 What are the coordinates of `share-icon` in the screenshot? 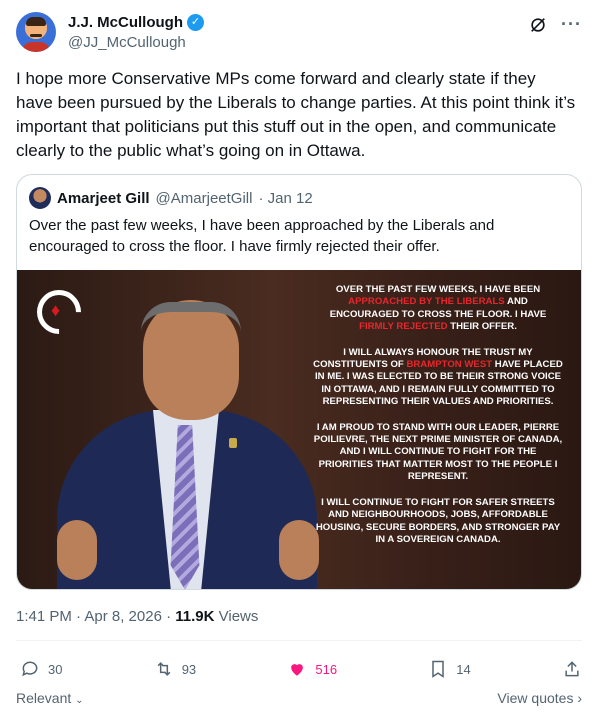 It's located at (572, 669).